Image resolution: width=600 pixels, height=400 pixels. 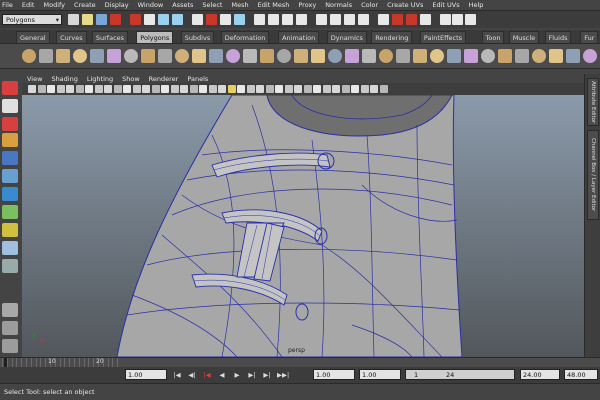 I want to click on start-time-field: 1.00, so click(x=334, y=374).